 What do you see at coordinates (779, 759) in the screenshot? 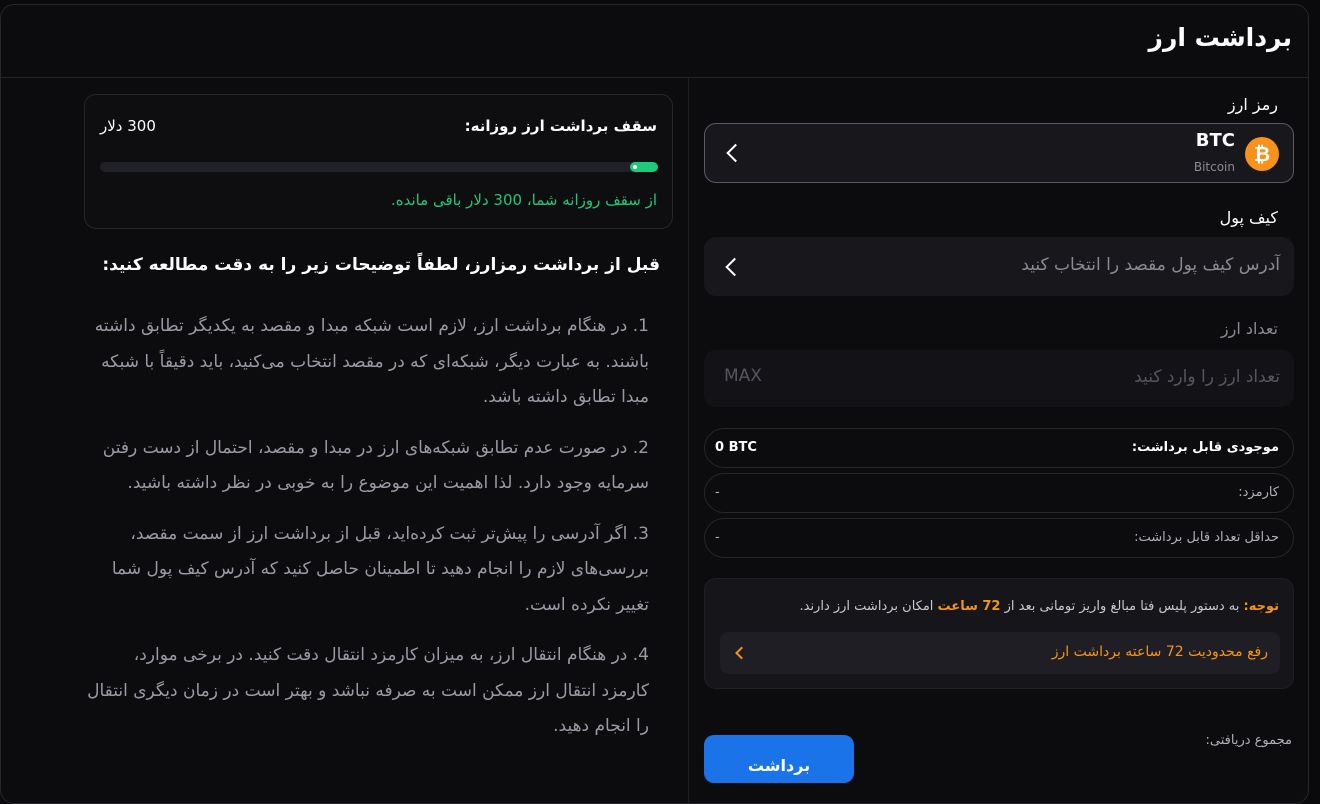
I see `withdraw-button: برداشت` at bounding box center [779, 759].